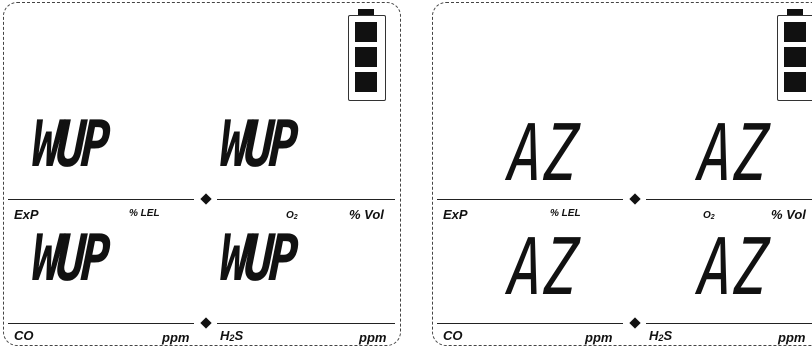 This screenshot has width=812, height=349. Describe the element at coordinates (544, 154) in the screenshot. I see `ex-readout: AZ` at that location.